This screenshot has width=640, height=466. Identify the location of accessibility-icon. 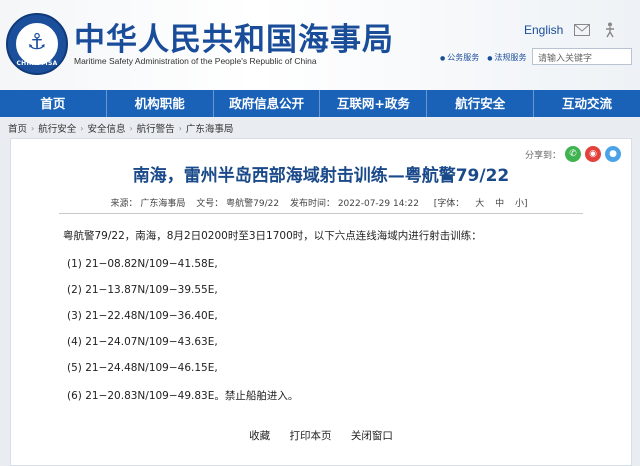
(610, 30).